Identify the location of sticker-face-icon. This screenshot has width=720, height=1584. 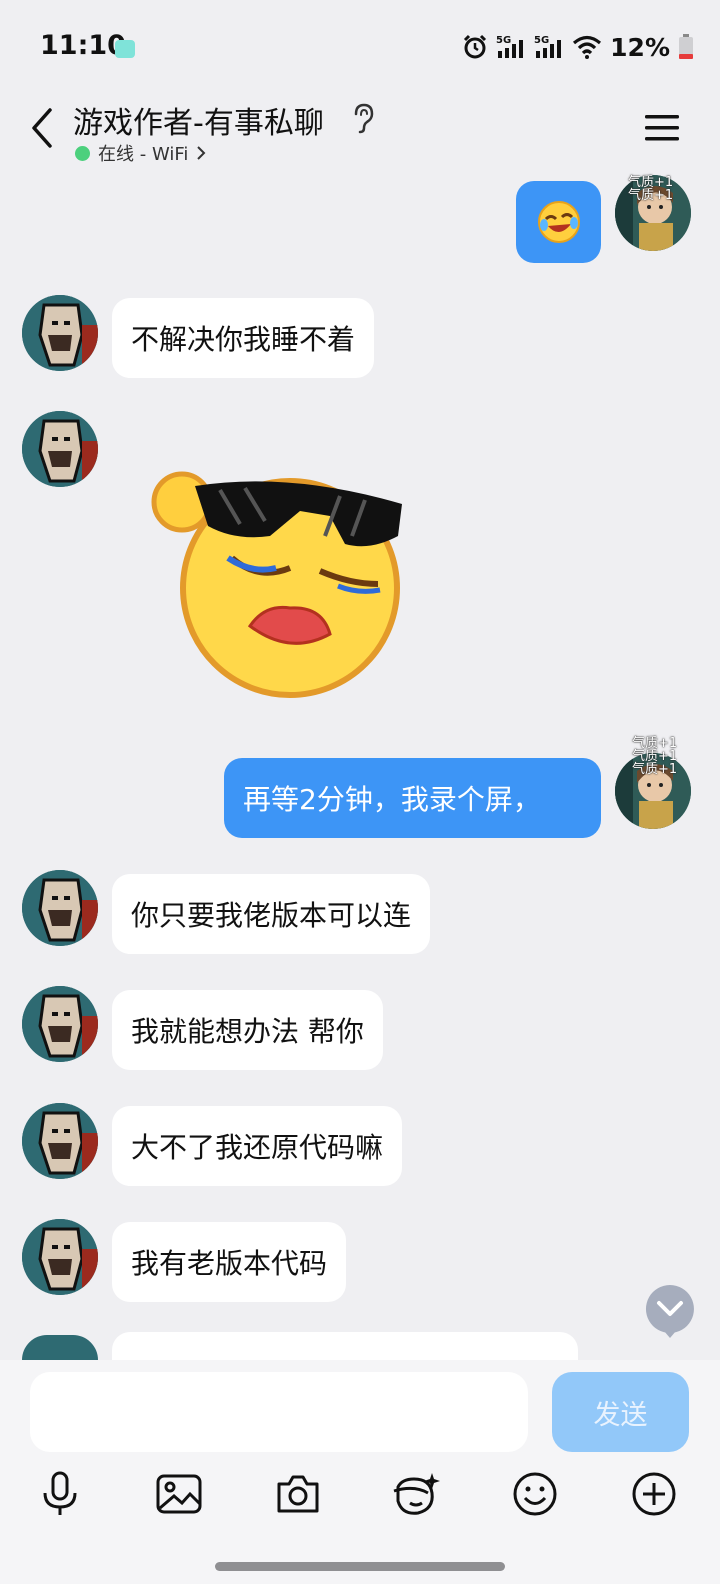
(416, 1494).